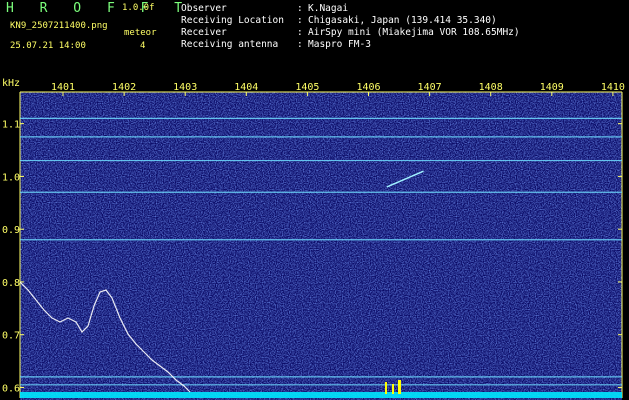 This screenshot has height=400, width=629. What do you see at coordinates (11, 388) in the screenshot?
I see `y-tick-label: 0.6` at bounding box center [11, 388].